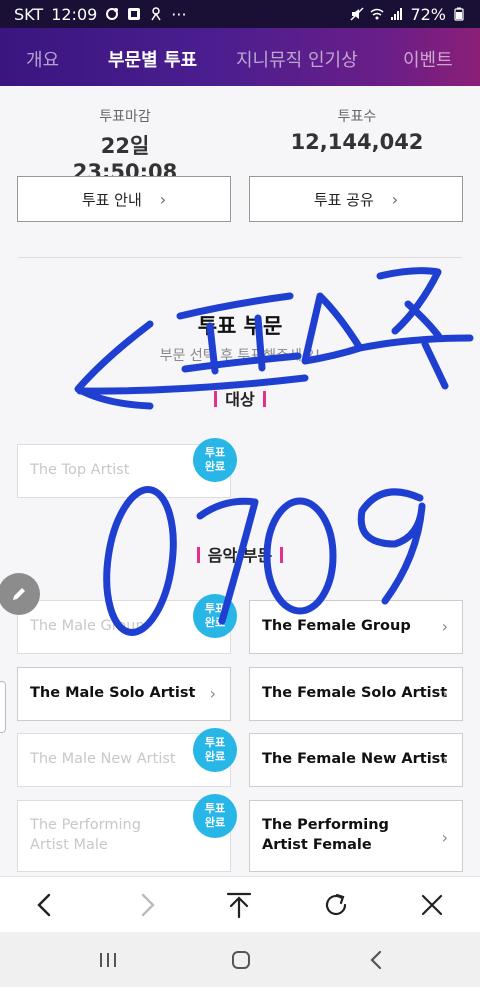 This screenshot has height=987, width=480. Describe the element at coordinates (240, 326) in the screenshot. I see `section-title: 투표 부문` at that location.